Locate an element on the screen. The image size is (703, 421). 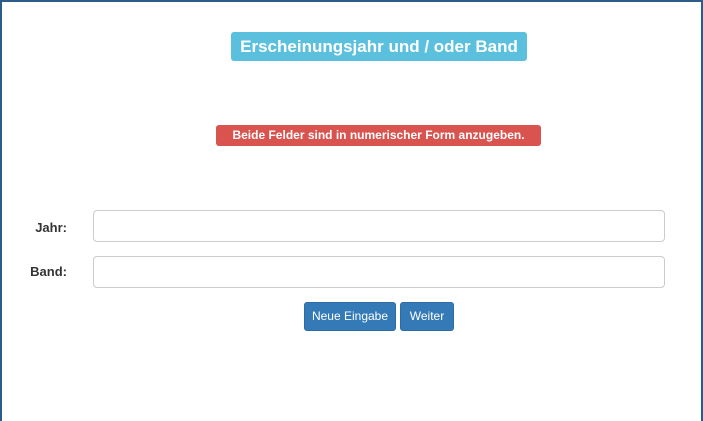
next-button: Weiter is located at coordinates (427, 316).